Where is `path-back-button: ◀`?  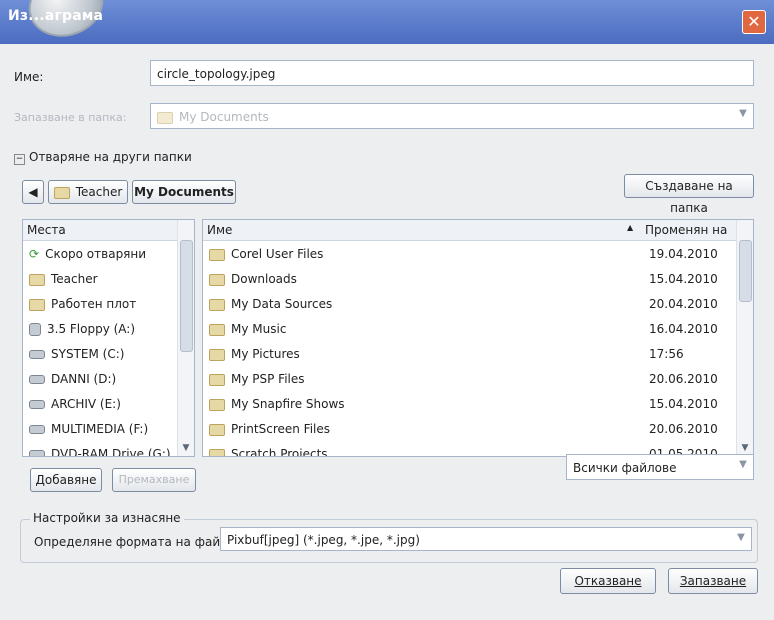
path-back-button: ◀ is located at coordinates (33, 192).